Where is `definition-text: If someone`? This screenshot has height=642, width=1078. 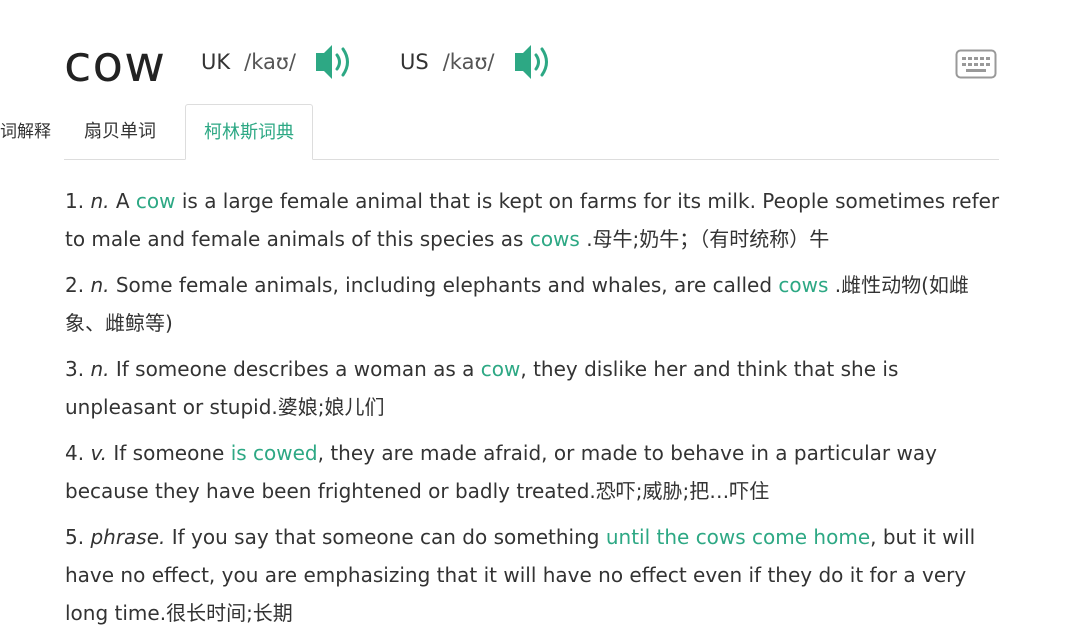
definition-text: If someone is located at coordinates (169, 453).